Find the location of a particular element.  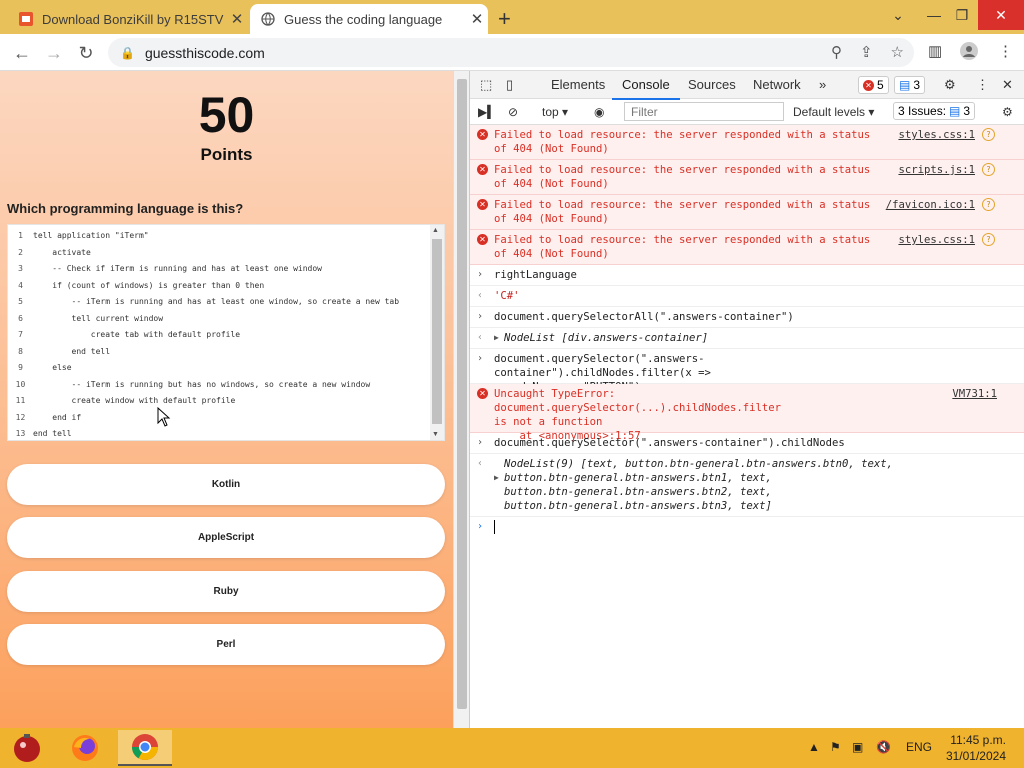

context-selector: top ▾ is located at coordinates (555, 112).